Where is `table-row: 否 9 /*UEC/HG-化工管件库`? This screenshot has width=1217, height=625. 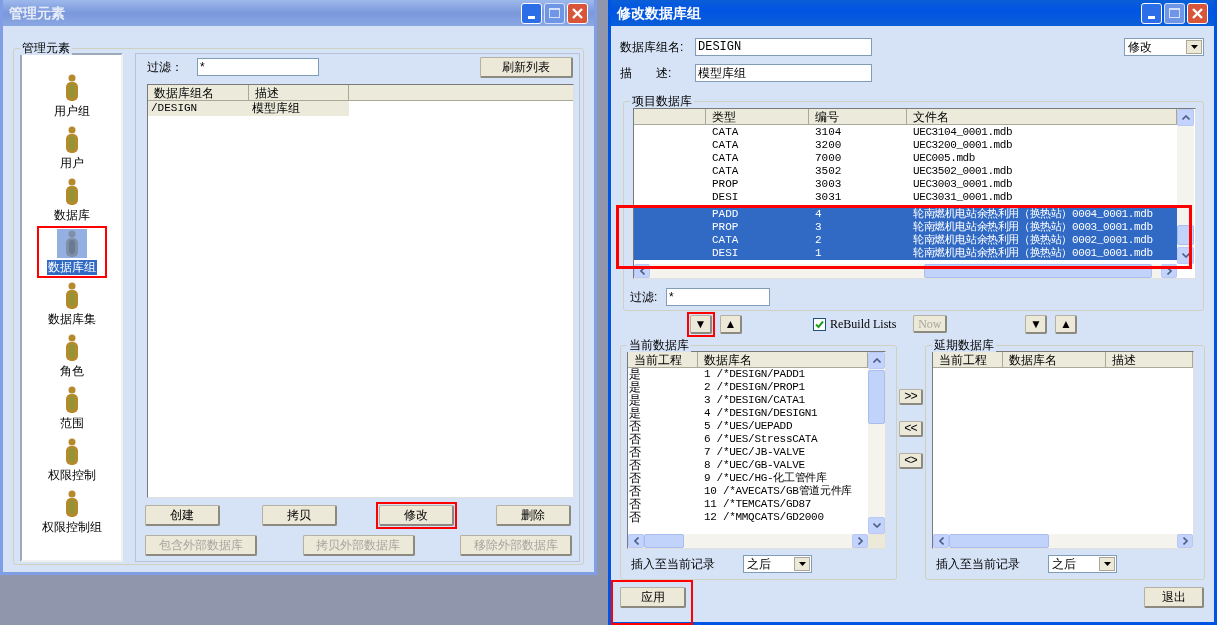
table-row: 否 9 /*UEC/HG-化工管件库 is located at coordinates (748, 478).